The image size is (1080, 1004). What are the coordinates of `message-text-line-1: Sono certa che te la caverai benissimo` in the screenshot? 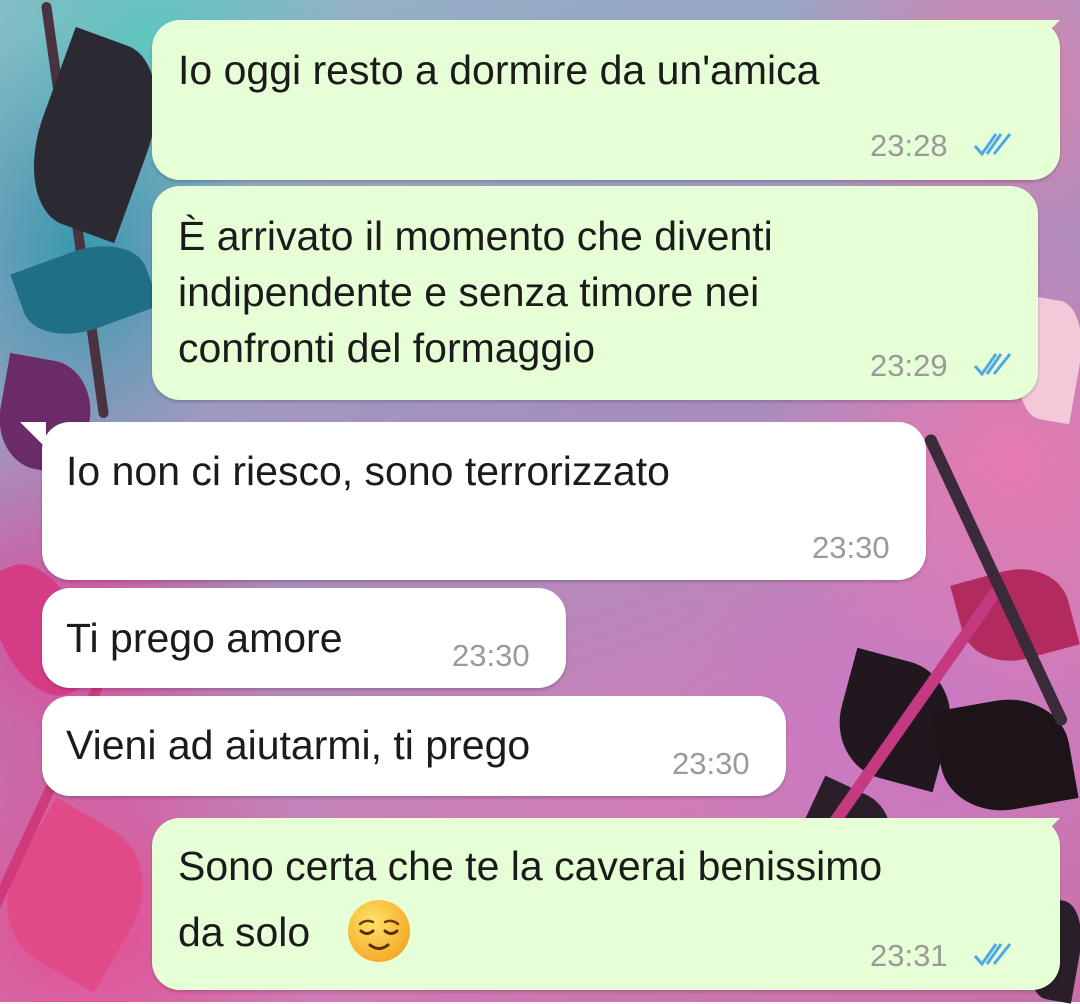 It's located at (530, 866).